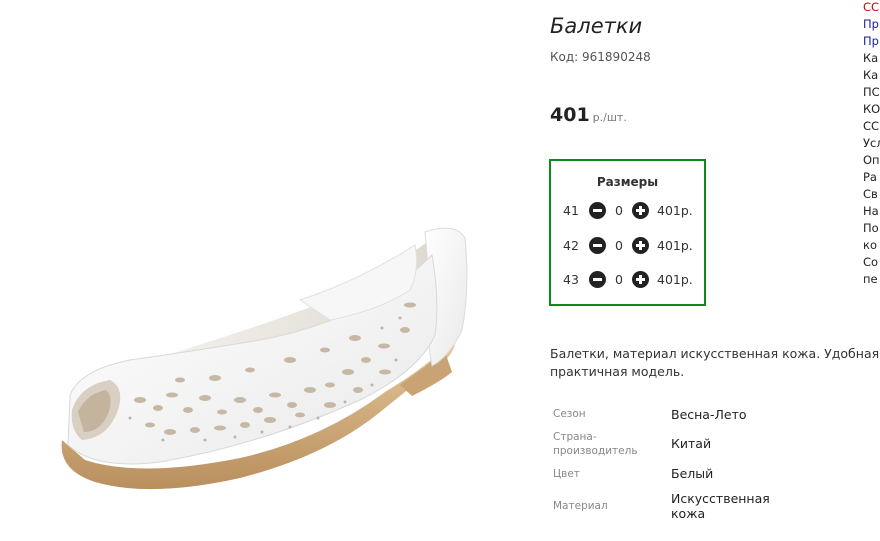 This screenshot has height=541, width=880. Describe the element at coordinates (571, 279) in the screenshot. I see `size-label: 43` at that location.